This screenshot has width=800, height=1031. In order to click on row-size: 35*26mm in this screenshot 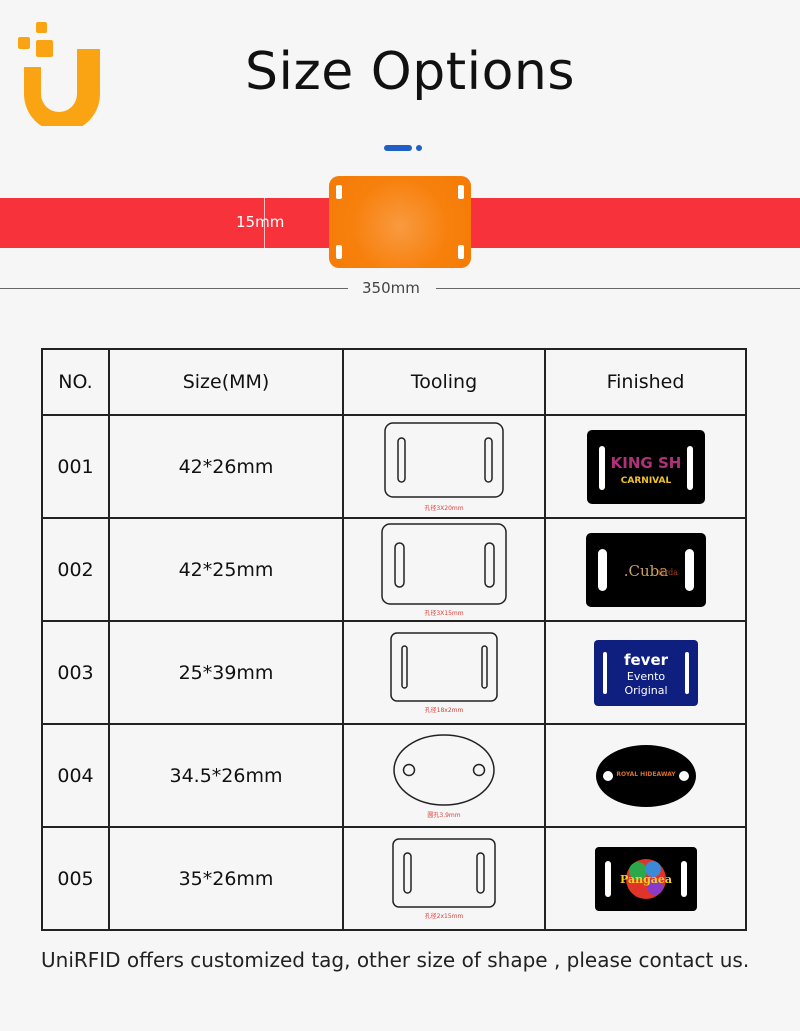, I will do `click(226, 878)`.